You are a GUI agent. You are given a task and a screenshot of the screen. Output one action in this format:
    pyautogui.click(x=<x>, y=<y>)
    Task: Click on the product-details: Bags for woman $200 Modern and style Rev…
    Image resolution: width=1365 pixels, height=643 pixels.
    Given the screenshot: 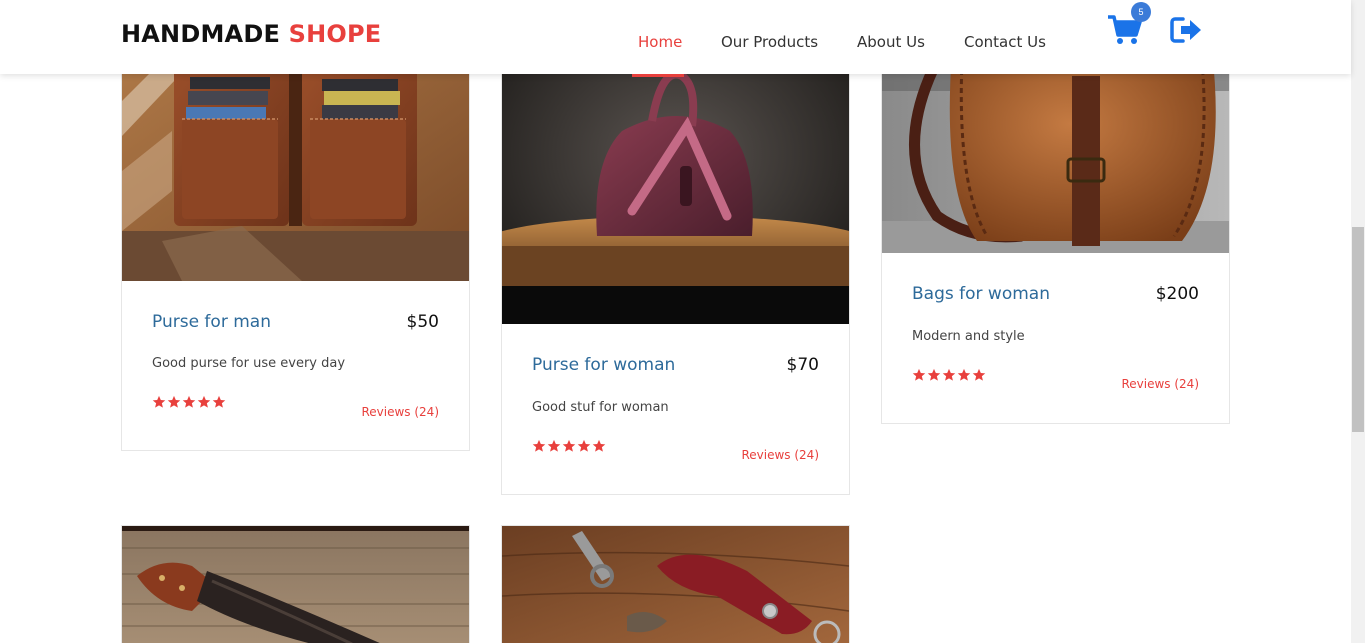 What is the action you would take?
    pyautogui.click(x=1055, y=338)
    